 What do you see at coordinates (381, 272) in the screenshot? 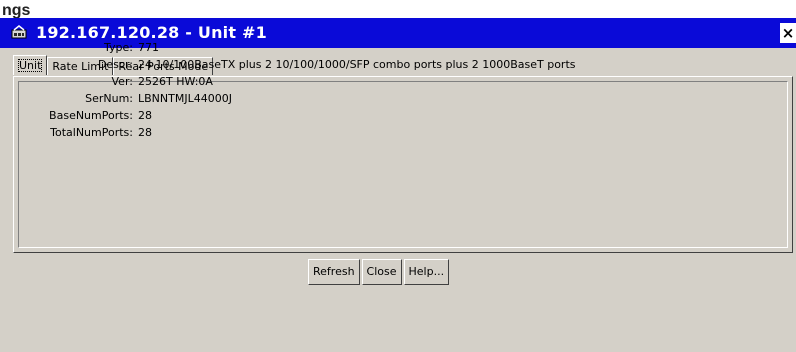
I see `close-button: Close` at bounding box center [381, 272].